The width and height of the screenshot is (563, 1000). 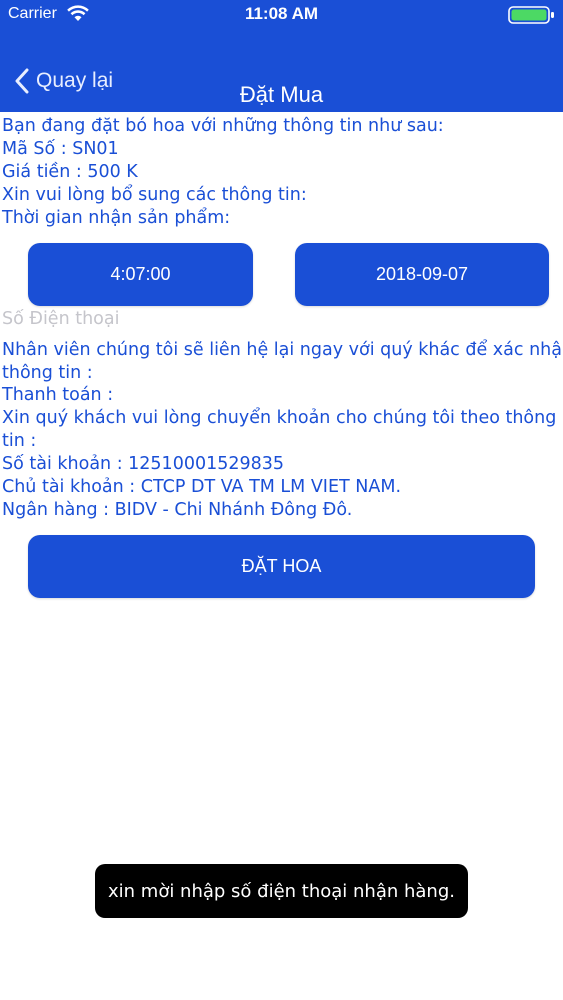 I want to click on status-bar: Carrier 11:08 AM, so click(x=281, y=15).